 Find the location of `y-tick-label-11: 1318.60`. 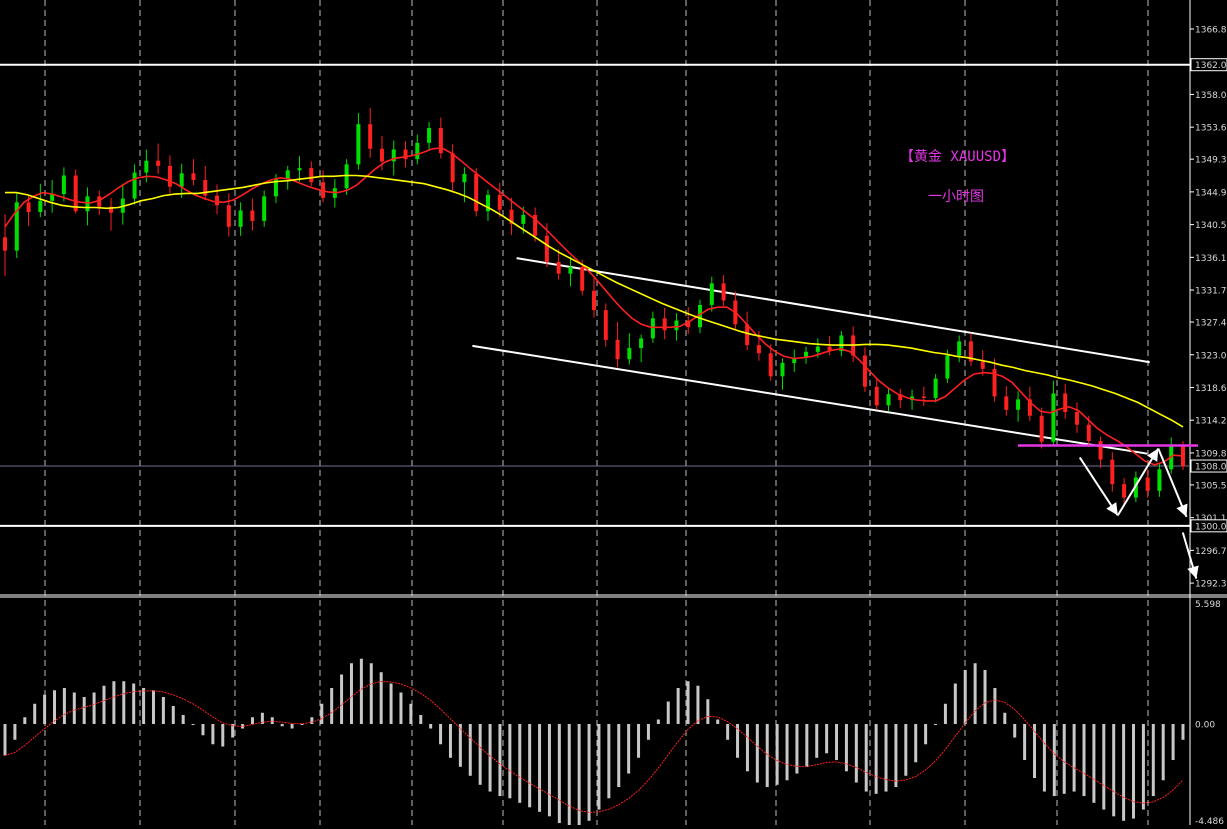

y-tick-label-11: 1318.60 is located at coordinates (1211, 389).